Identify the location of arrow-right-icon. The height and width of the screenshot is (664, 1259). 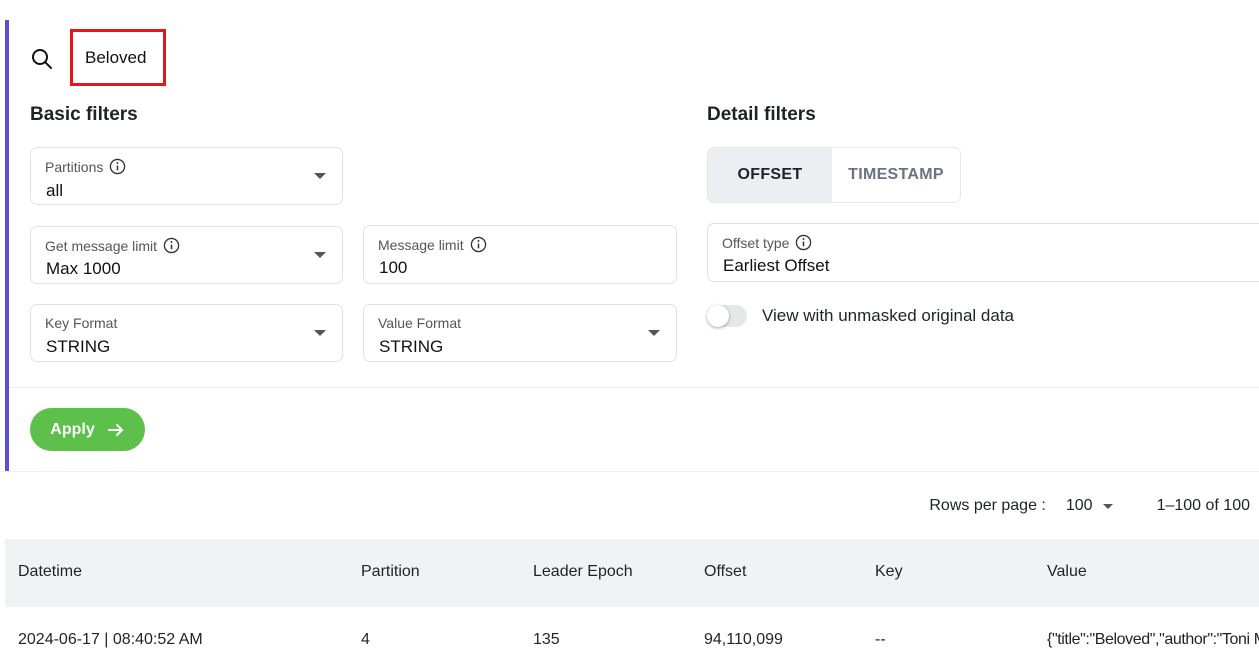
(115, 429).